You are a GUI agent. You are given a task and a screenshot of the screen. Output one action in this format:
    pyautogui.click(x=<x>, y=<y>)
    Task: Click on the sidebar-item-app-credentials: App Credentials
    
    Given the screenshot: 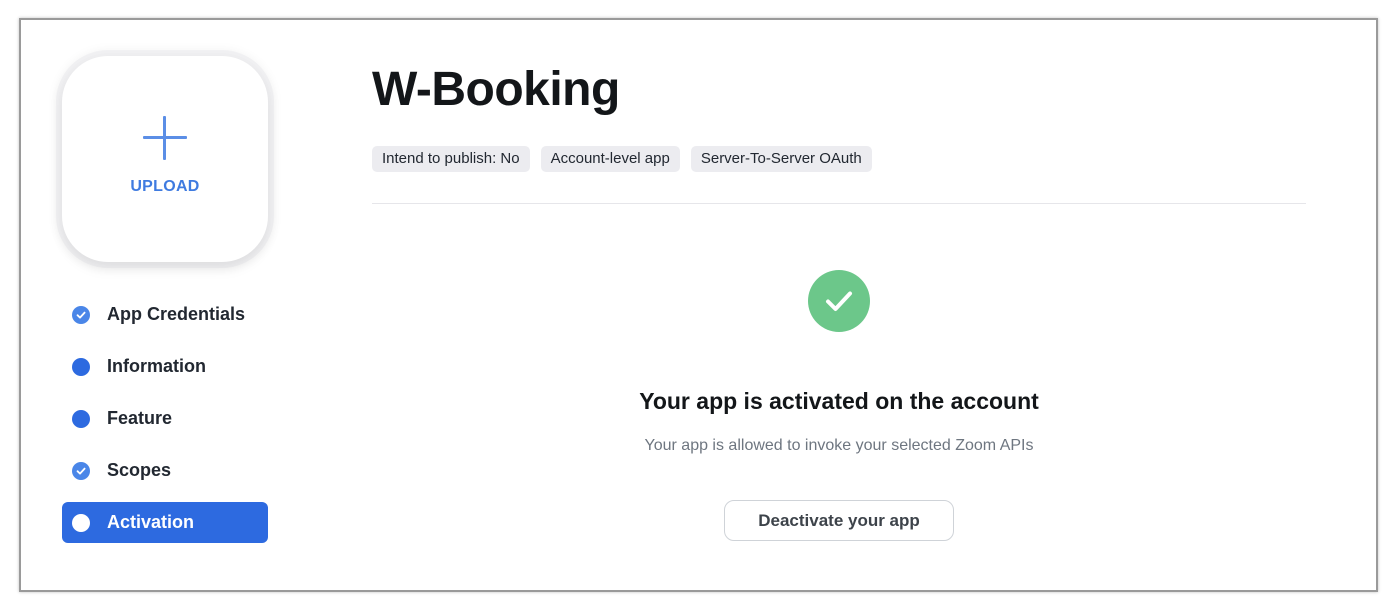 What is the action you would take?
    pyautogui.click(x=165, y=314)
    